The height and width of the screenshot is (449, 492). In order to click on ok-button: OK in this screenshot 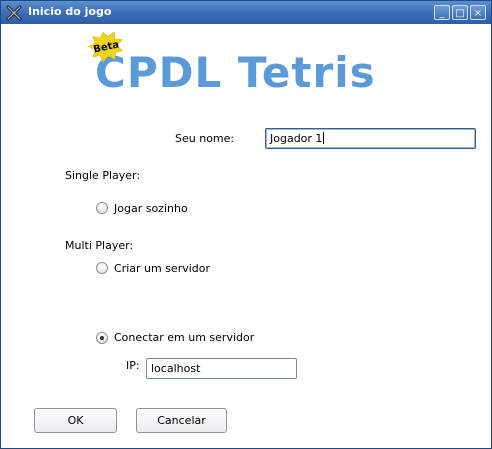, I will do `click(75, 420)`.